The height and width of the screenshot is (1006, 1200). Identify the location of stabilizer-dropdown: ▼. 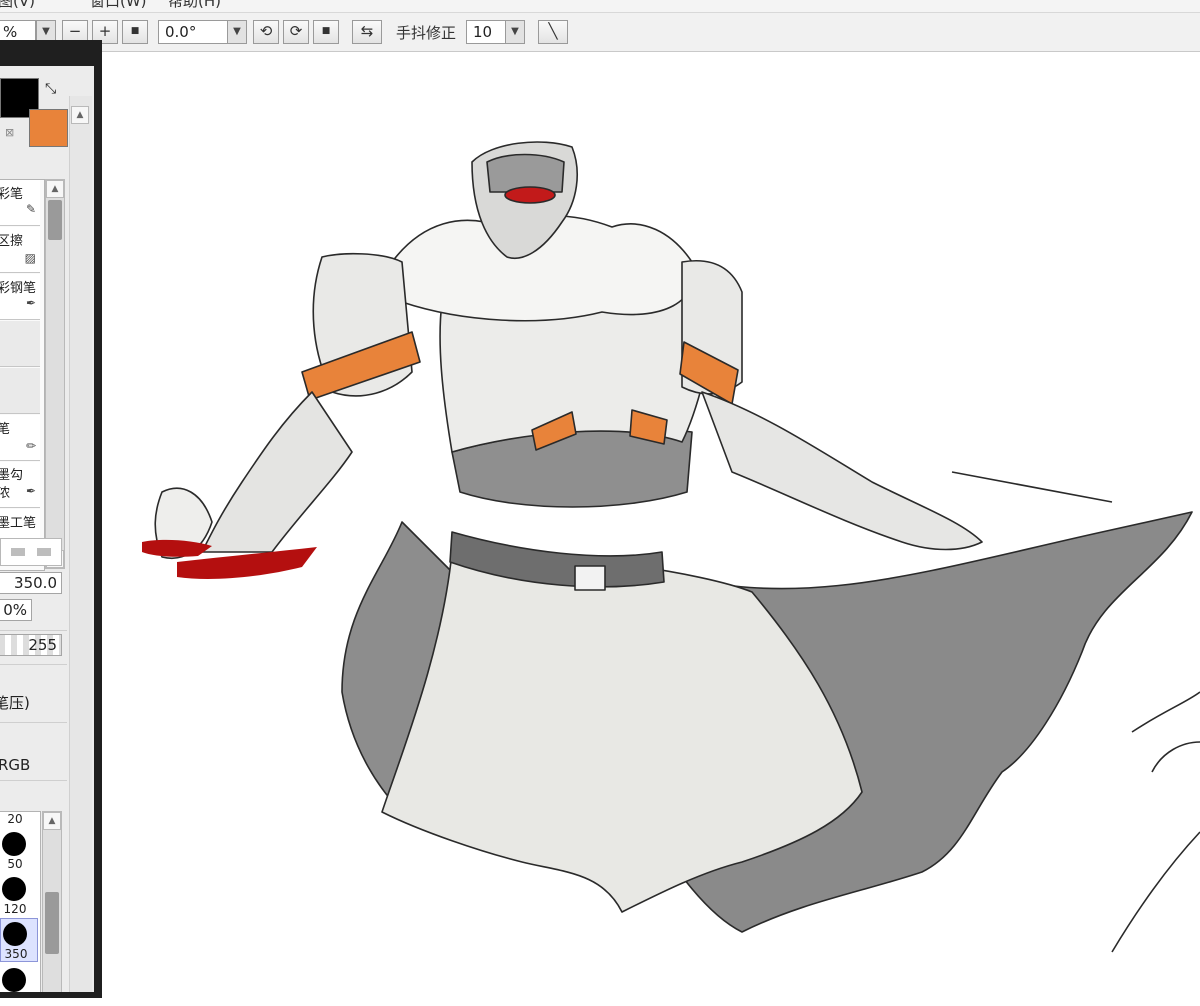
(515, 32).